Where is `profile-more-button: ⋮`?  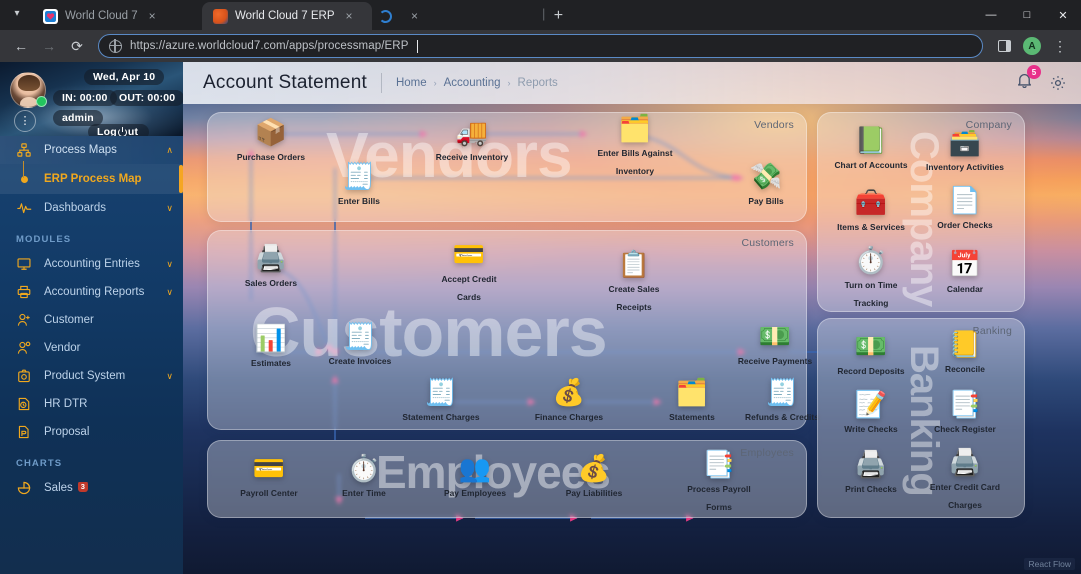
profile-more-button: ⋮ is located at coordinates (25, 121).